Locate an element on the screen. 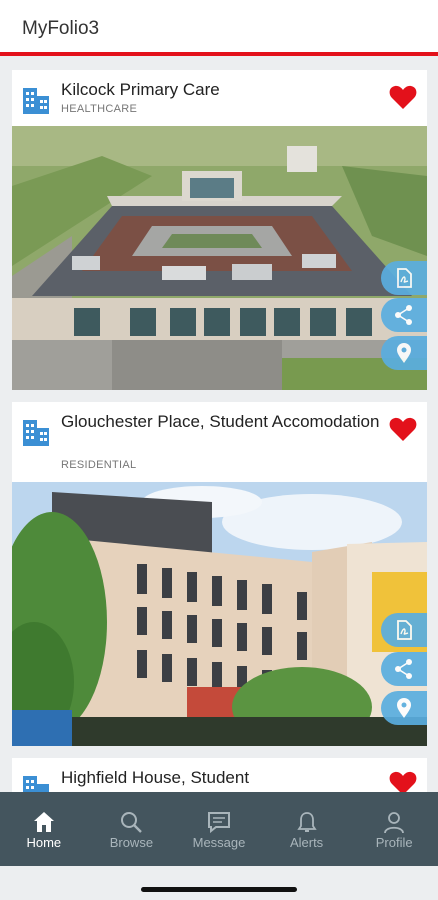 This screenshot has height=900, width=438. search-icon is located at coordinates (132, 822).